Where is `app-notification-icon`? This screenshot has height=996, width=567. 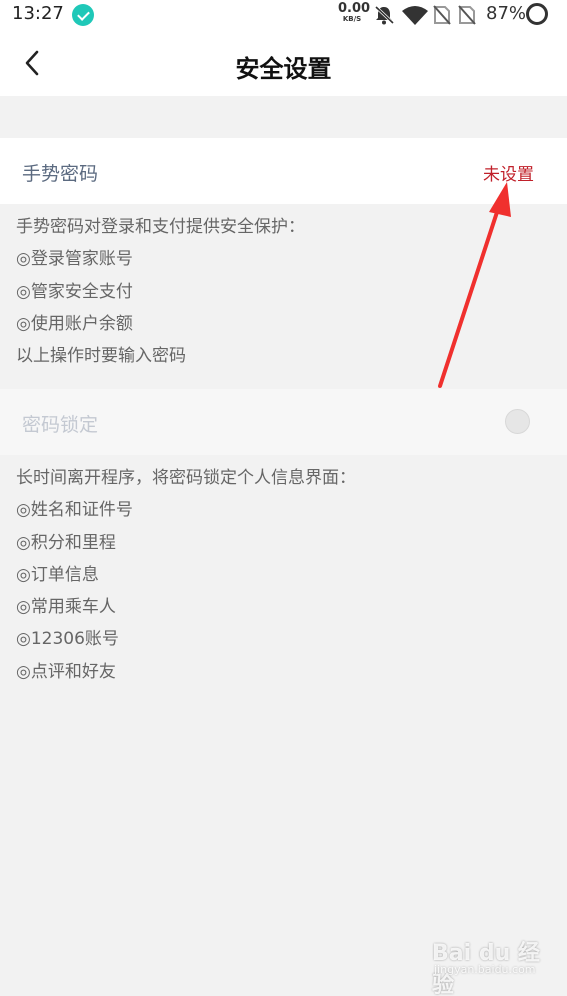 app-notification-icon is located at coordinates (83, 15).